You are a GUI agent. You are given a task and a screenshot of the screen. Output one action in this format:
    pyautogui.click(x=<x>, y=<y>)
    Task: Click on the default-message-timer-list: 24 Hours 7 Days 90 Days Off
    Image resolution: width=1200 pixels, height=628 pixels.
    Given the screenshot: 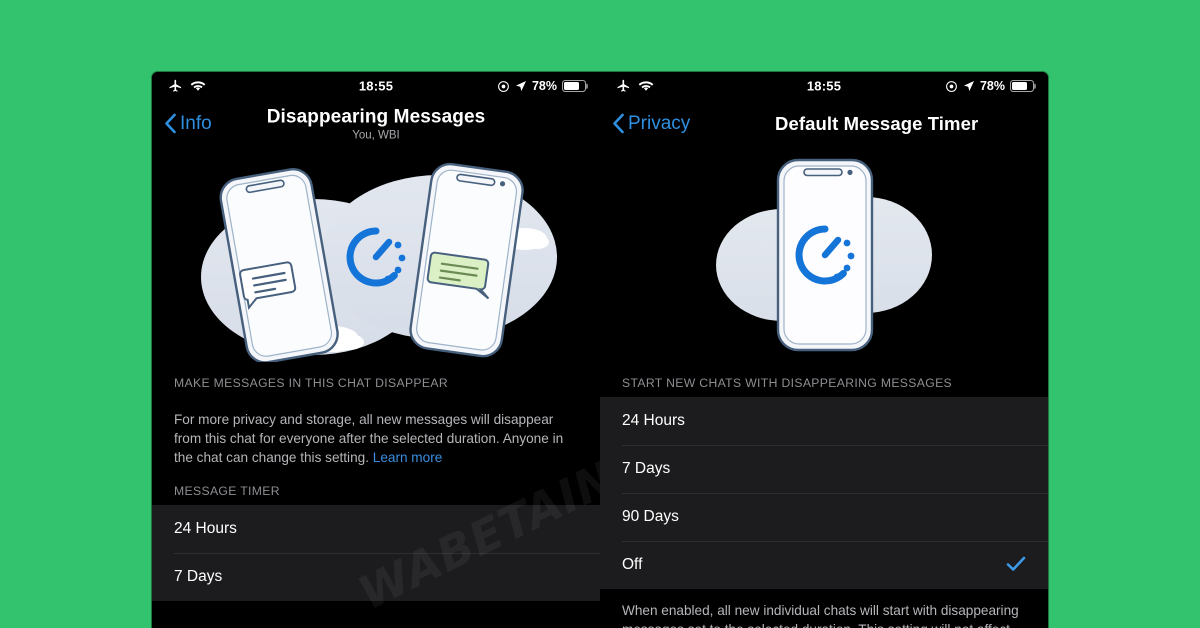 What is the action you would take?
    pyautogui.click(x=824, y=493)
    